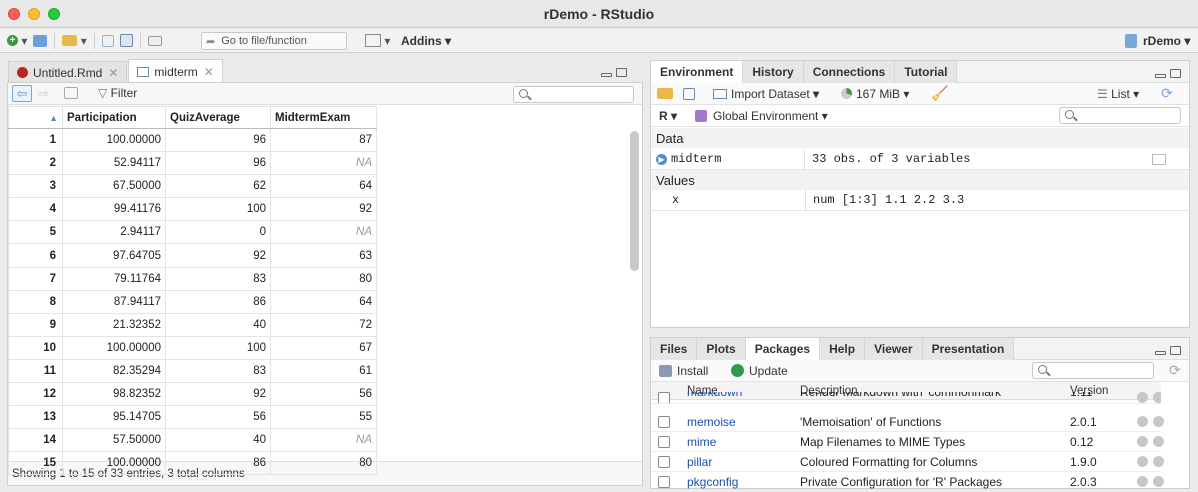 The height and width of the screenshot is (492, 1198). What do you see at coordinates (773, 72) in the screenshot?
I see `tab-history: History` at bounding box center [773, 72].